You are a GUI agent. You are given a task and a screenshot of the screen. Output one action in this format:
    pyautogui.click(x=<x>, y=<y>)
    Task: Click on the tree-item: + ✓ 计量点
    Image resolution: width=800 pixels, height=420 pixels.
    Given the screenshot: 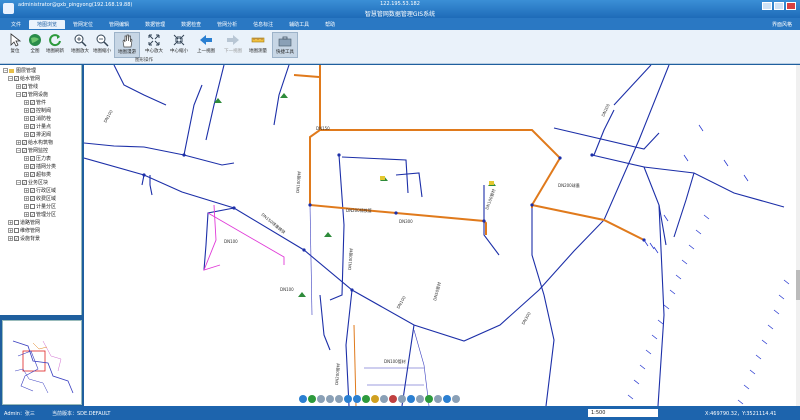 What is the action you would take?
    pyautogui.click(x=37, y=127)
    